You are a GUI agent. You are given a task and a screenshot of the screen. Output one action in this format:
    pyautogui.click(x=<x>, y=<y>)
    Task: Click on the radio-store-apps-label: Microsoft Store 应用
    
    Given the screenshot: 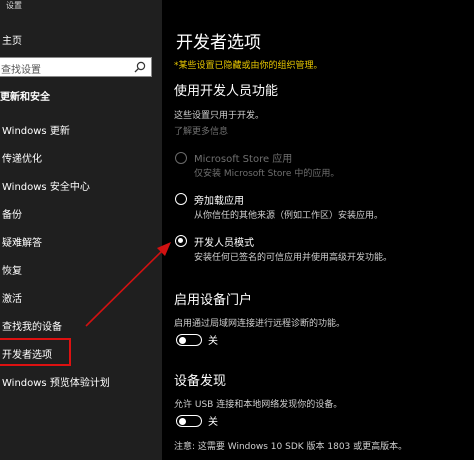 What is the action you would take?
    pyautogui.click(x=243, y=159)
    